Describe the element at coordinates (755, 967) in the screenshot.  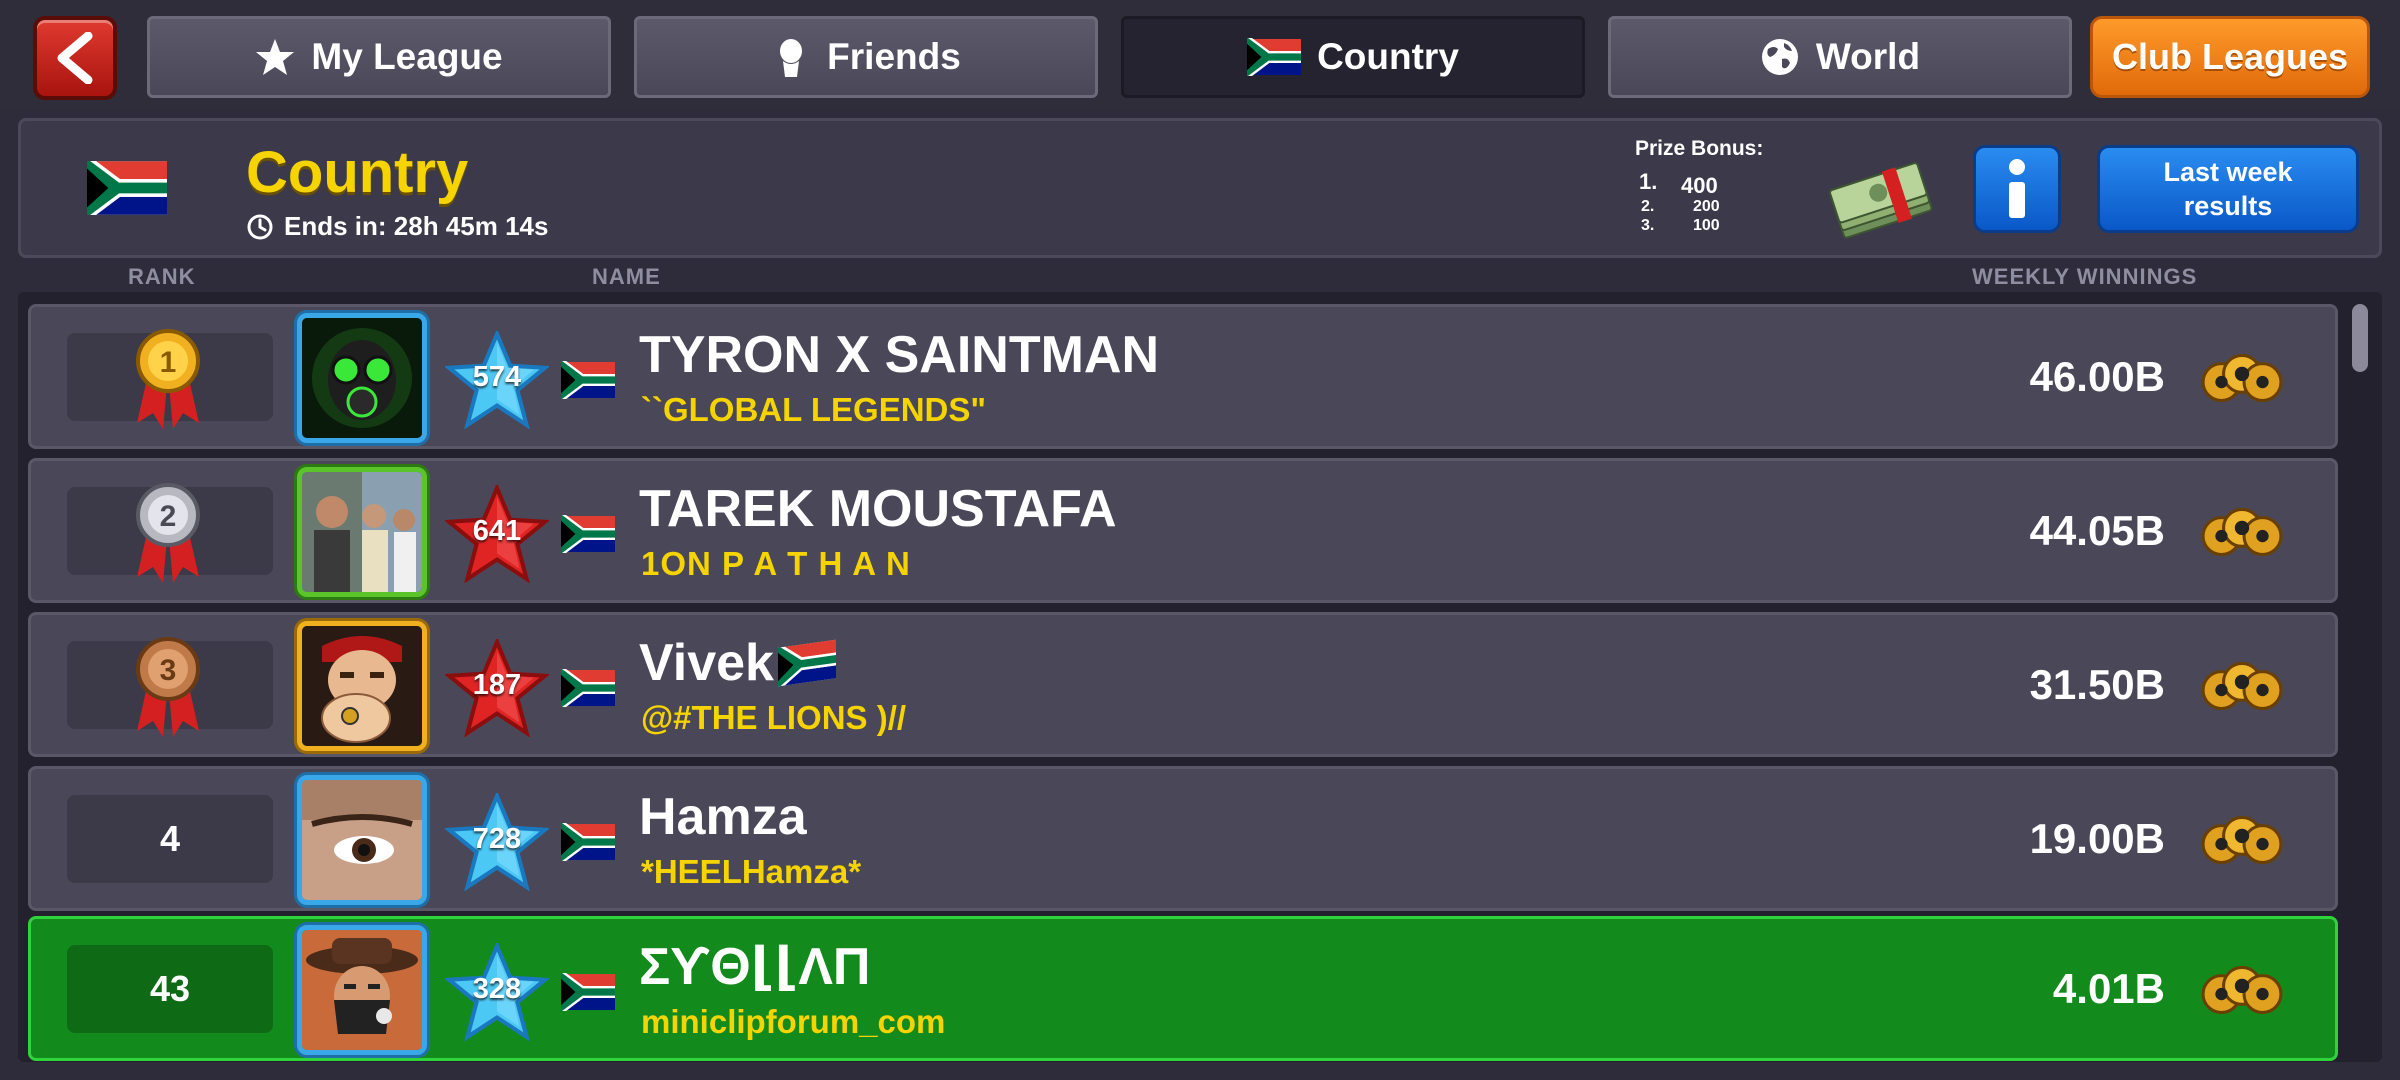
I see `player-name: ΣϒΘ⌊⌊ΛΠ` at that location.